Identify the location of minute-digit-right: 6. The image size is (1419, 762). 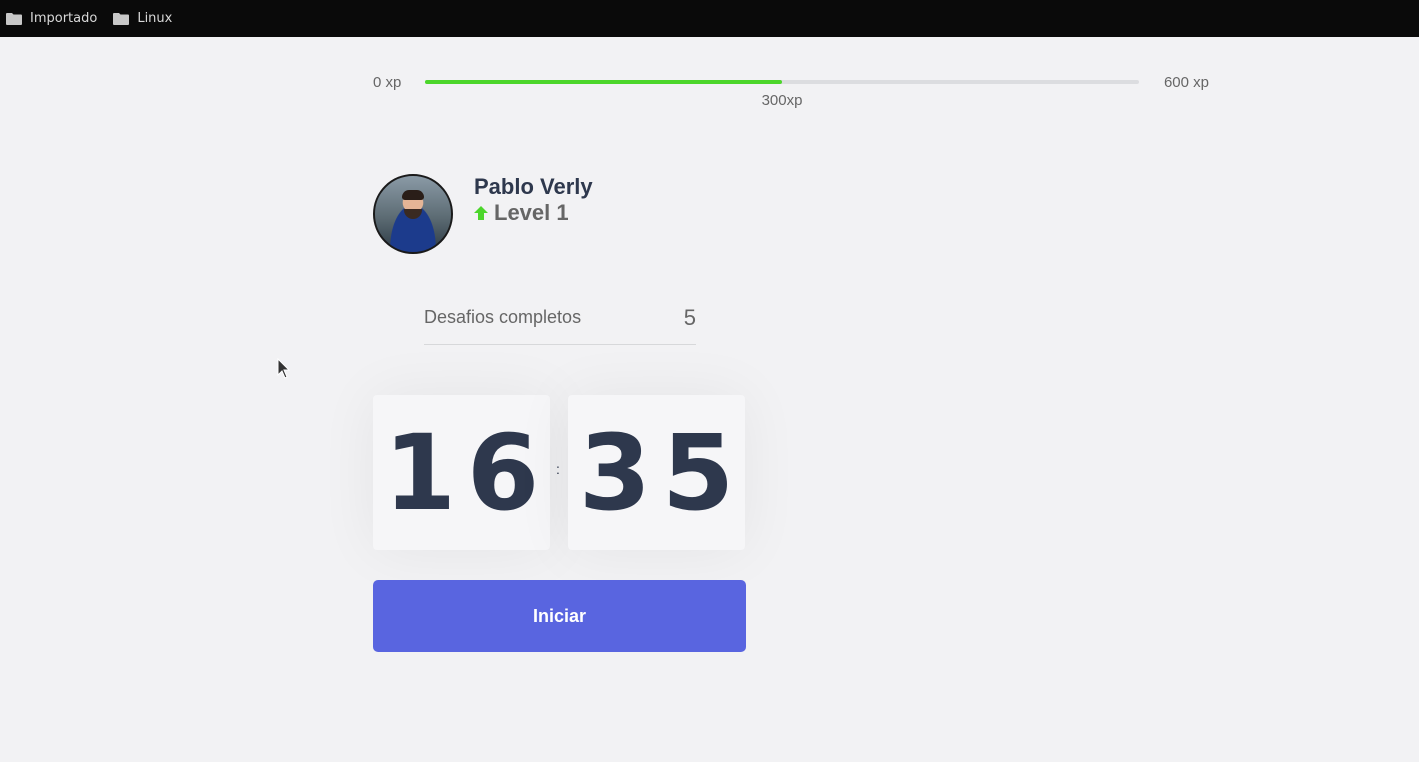
(503, 472).